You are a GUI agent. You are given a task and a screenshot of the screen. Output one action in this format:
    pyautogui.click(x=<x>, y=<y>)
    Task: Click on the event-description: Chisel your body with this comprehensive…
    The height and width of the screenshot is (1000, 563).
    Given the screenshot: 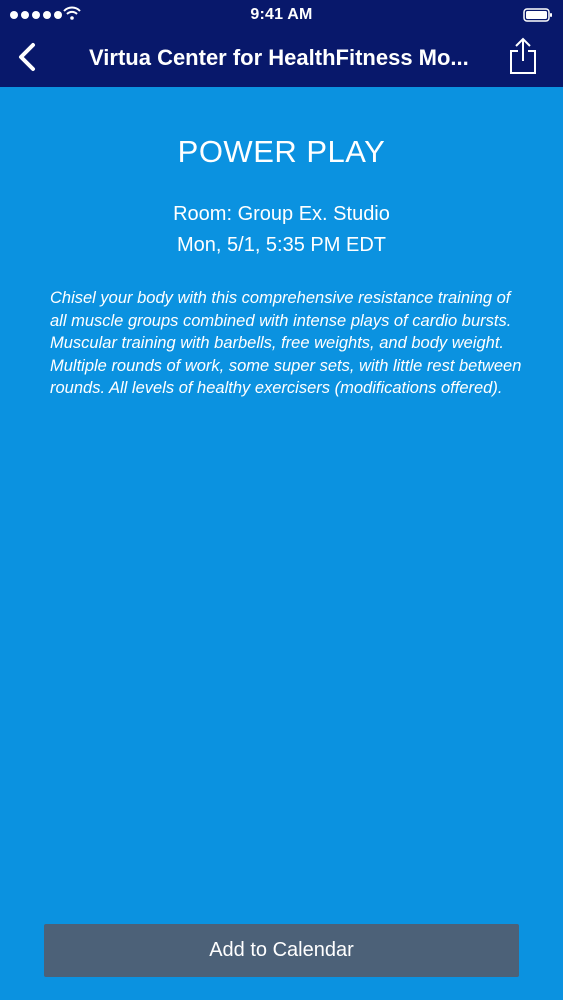 What is the action you would take?
    pyautogui.click(x=286, y=343)
    